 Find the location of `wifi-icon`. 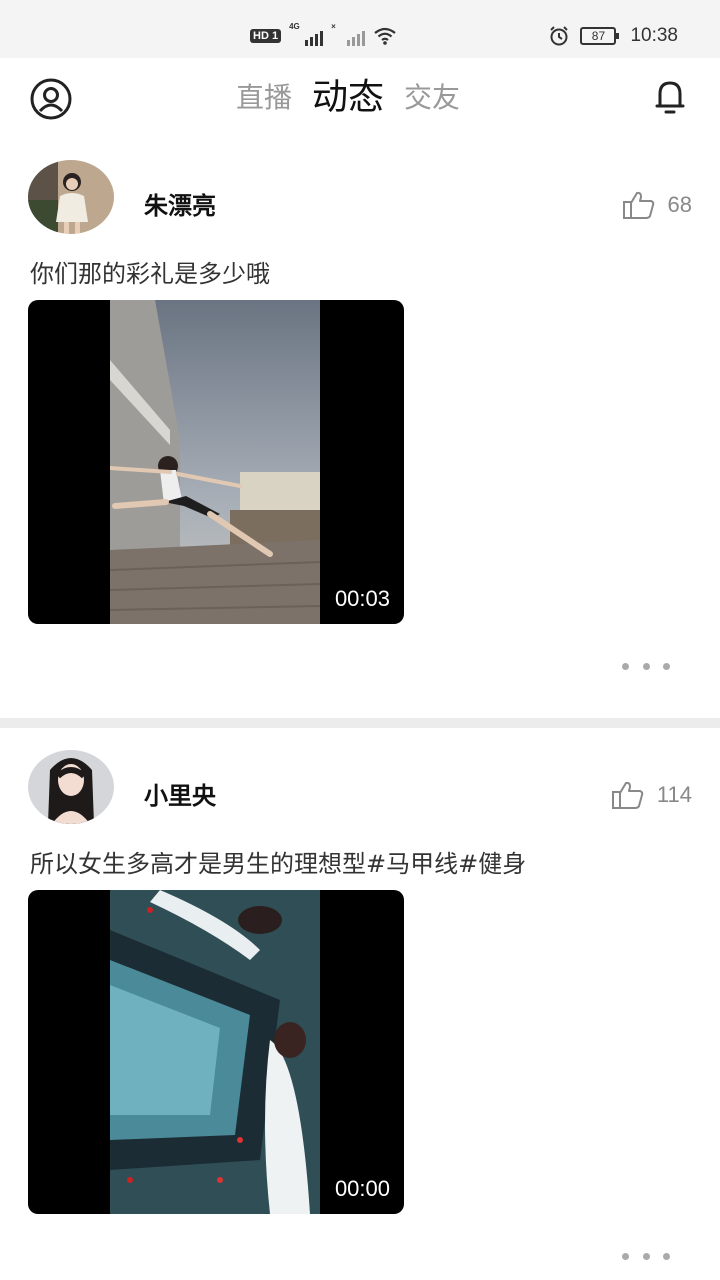

wifi-icon is located at coordinates (385, 36).